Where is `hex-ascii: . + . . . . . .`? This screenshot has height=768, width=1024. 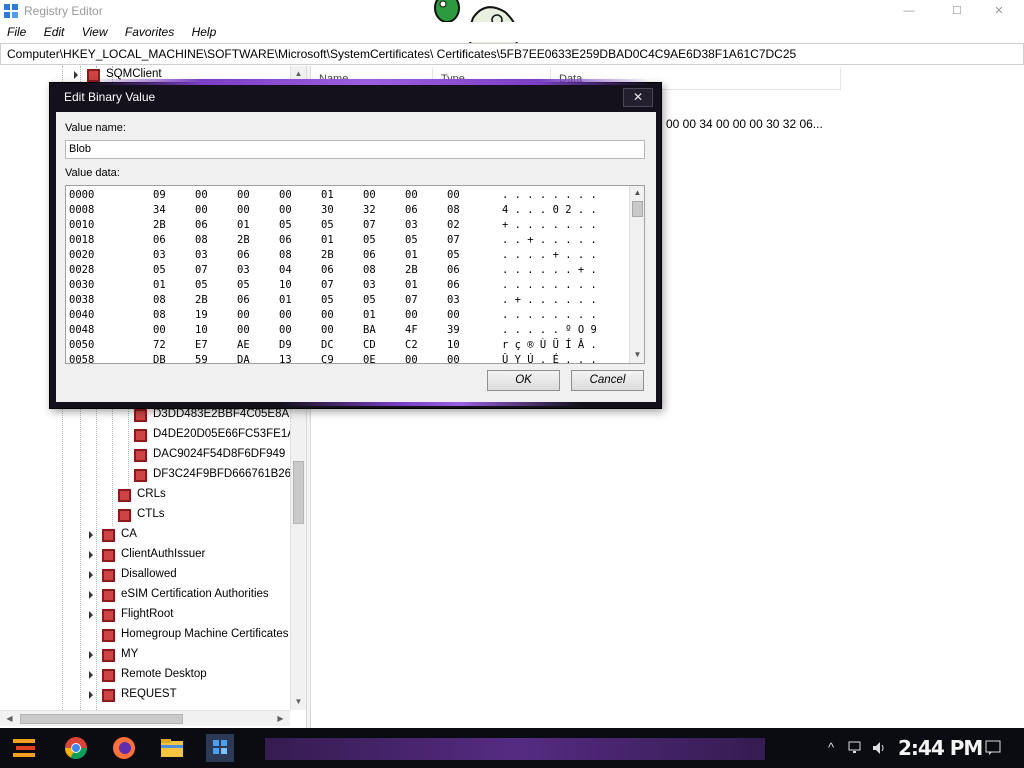
hex-ascii: . + . . . . . . is located at coordinates (549, 300).